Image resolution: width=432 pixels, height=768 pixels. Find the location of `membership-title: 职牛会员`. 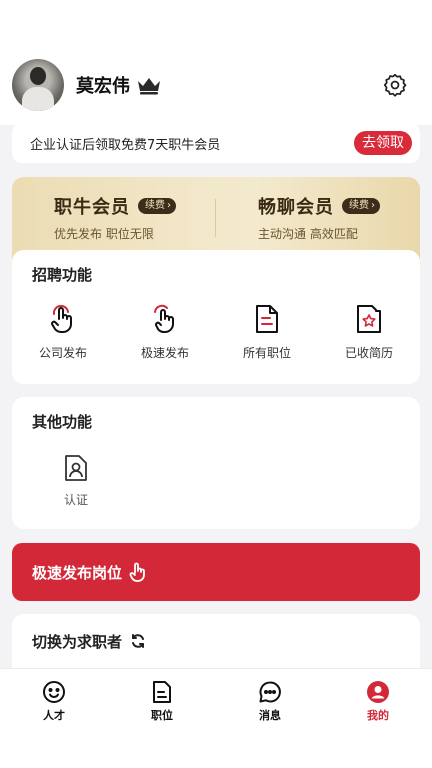

membership-title: 职牛会员 is located at coordinates (92, 207).